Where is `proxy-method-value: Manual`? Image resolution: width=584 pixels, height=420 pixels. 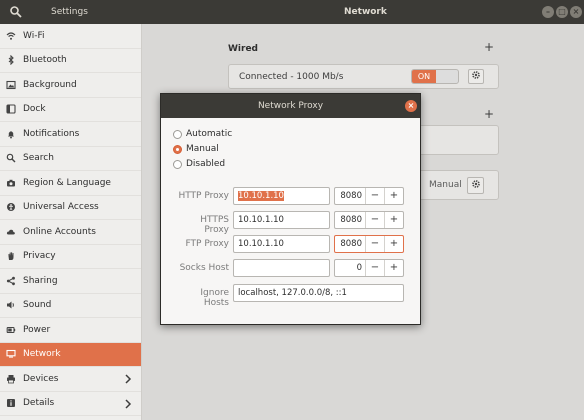 proxy-method-value: Manual is located at coordinates (445, 185).